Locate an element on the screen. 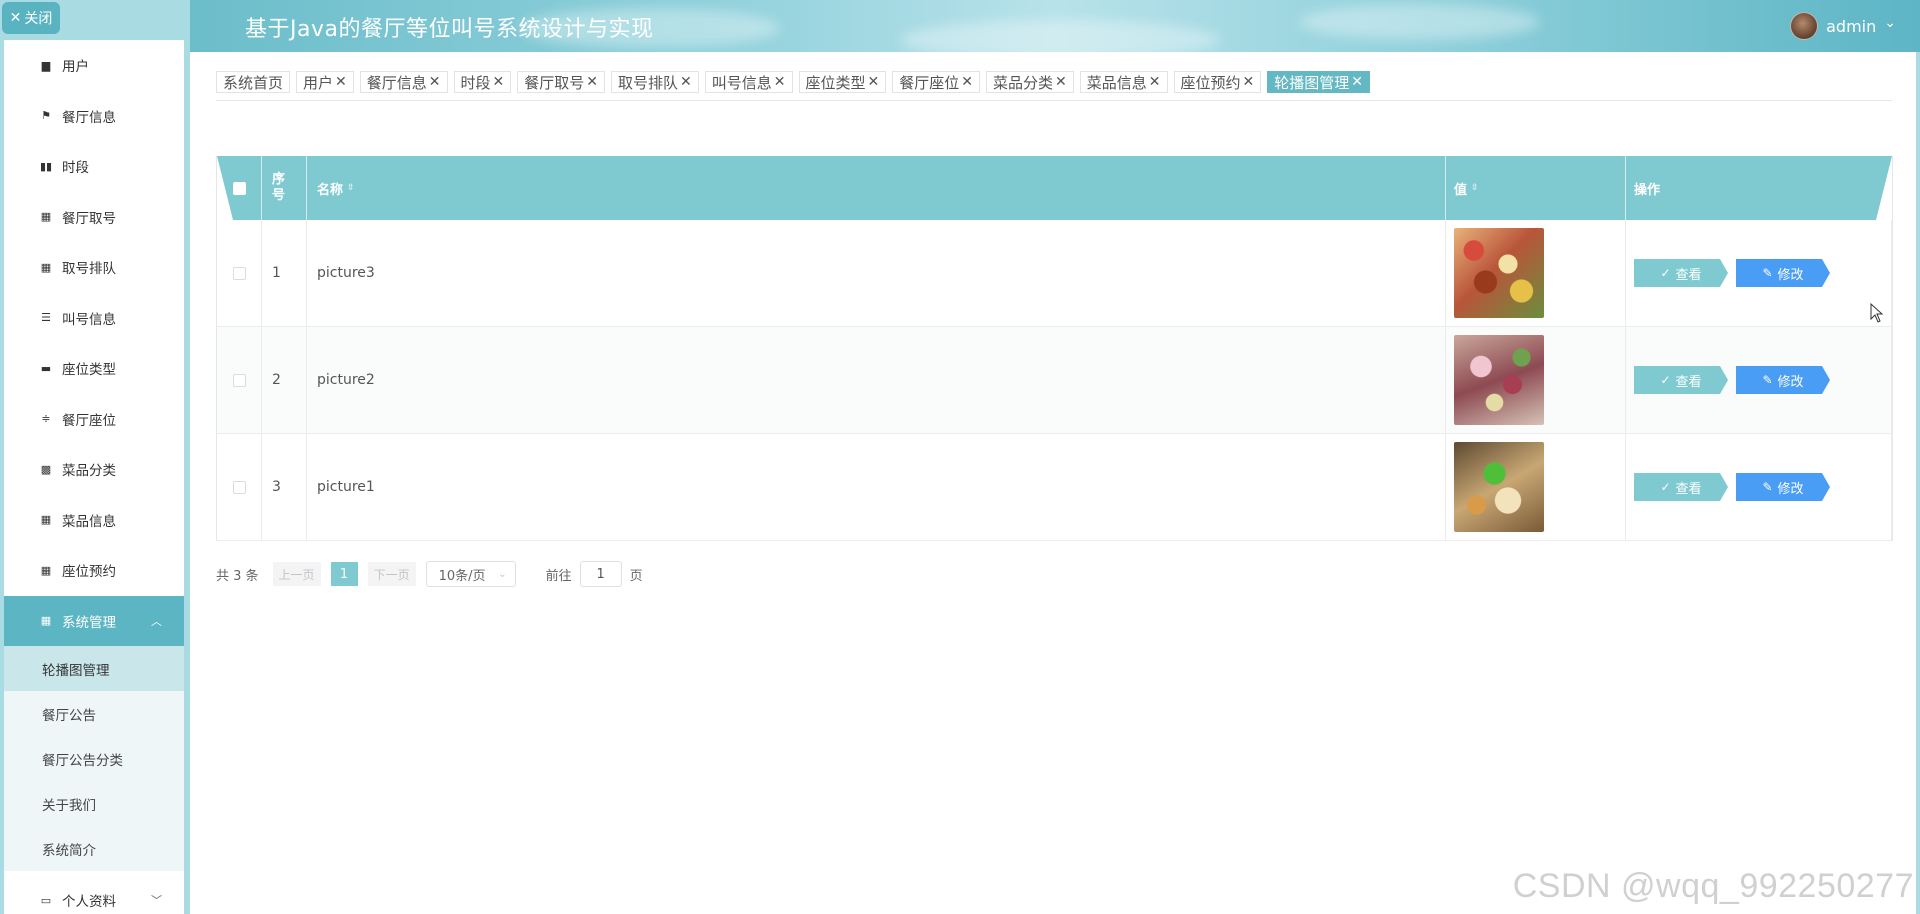 The width and height of the screenshot is (1920, 914). chevron-down-icon: ⌄ is located at coordinates (1890, 23).